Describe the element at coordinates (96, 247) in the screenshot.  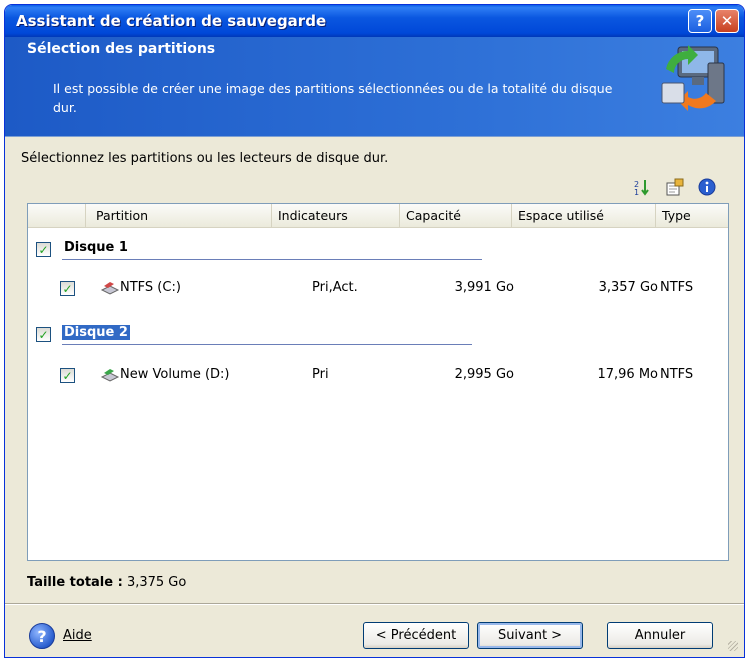
I see `disk-1-label: Disque 1` at that location.